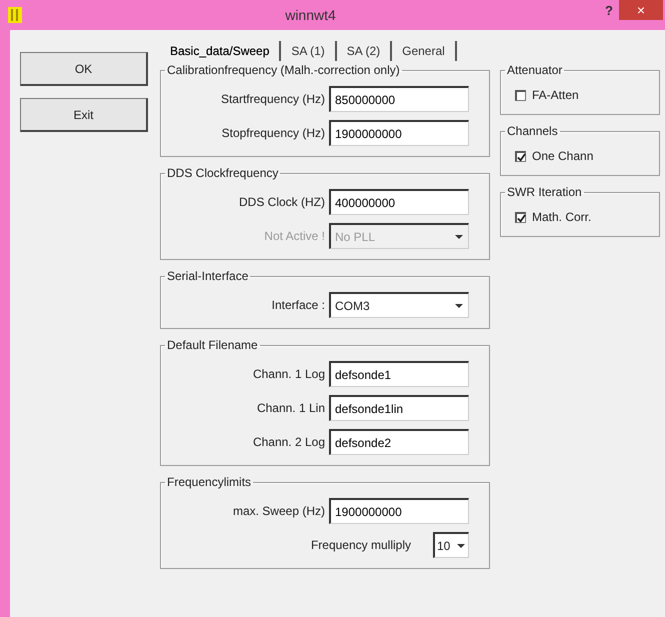 The image size is (665, 617). I want to click on text-field: 400000000, so click(399, 202).